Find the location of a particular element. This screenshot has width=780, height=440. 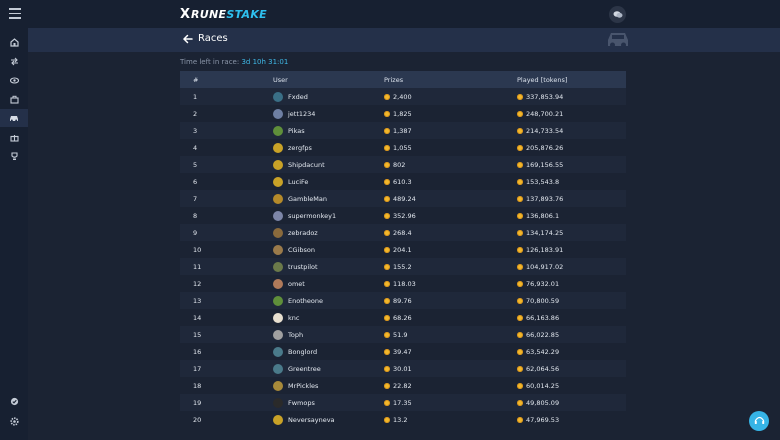

username: trustpilot is located at coordinates (303, 267).